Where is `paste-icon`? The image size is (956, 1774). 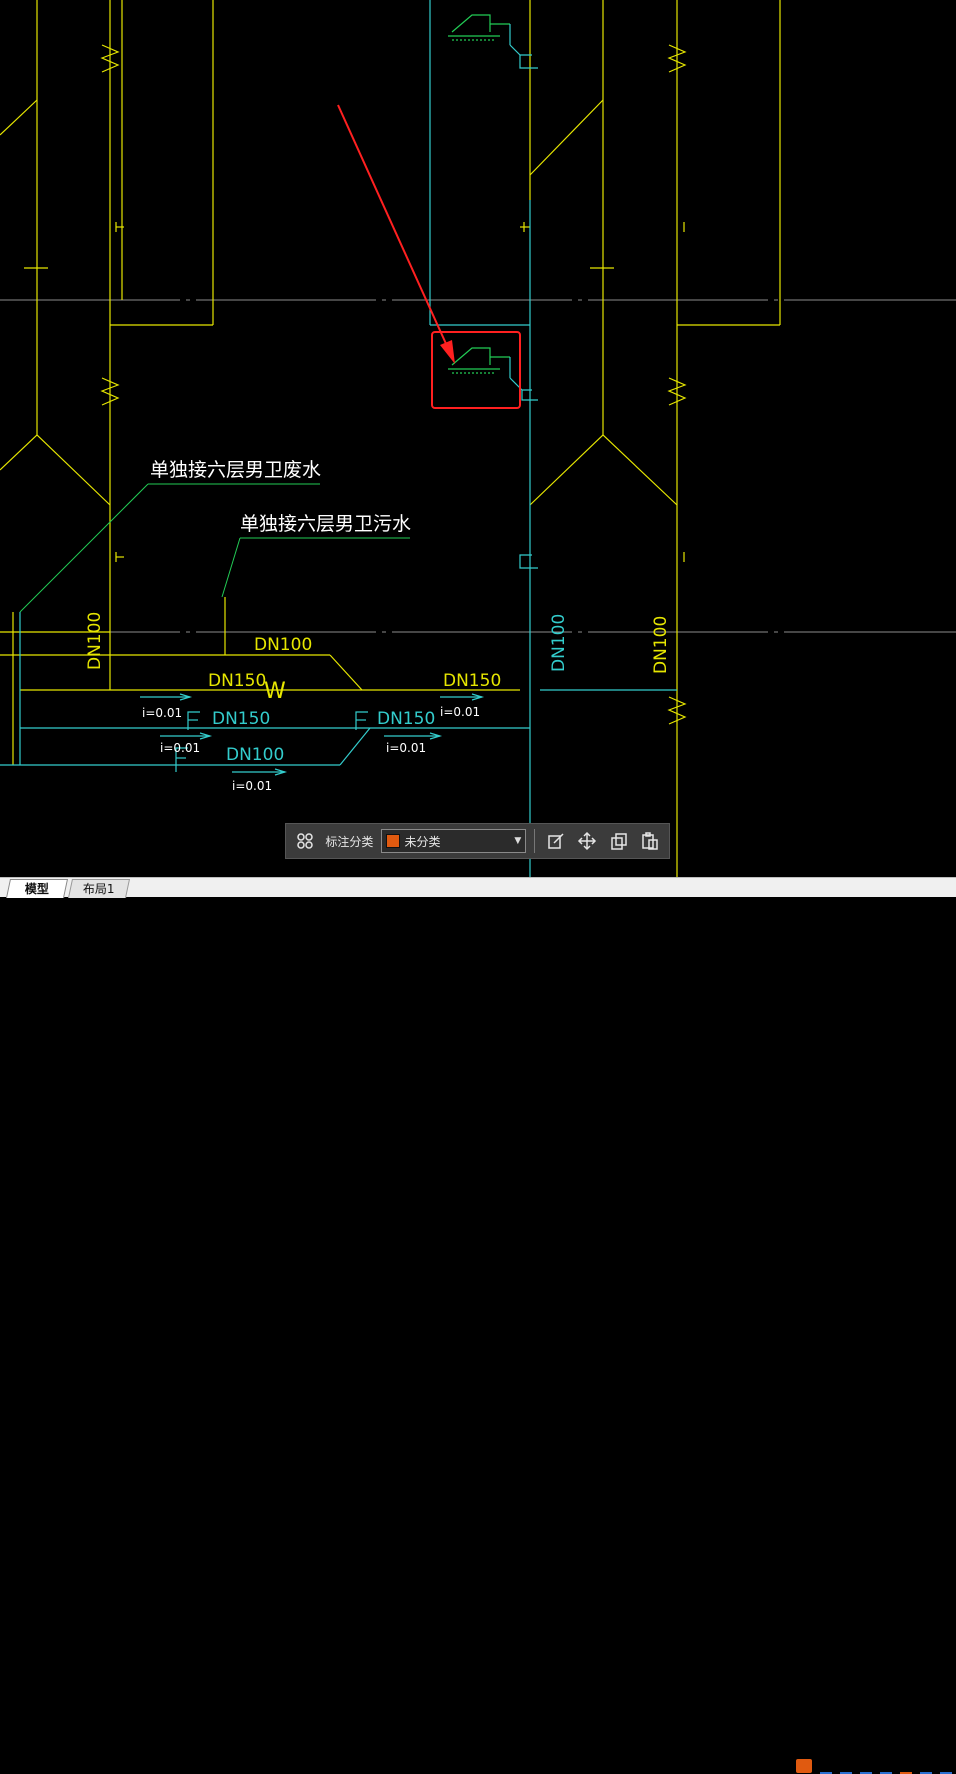 paste-icon is located at coordinates (650, 841).